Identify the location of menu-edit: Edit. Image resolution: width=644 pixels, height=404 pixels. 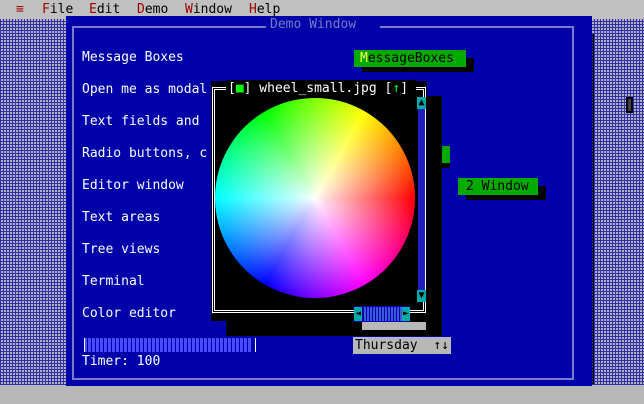
(104, 9).